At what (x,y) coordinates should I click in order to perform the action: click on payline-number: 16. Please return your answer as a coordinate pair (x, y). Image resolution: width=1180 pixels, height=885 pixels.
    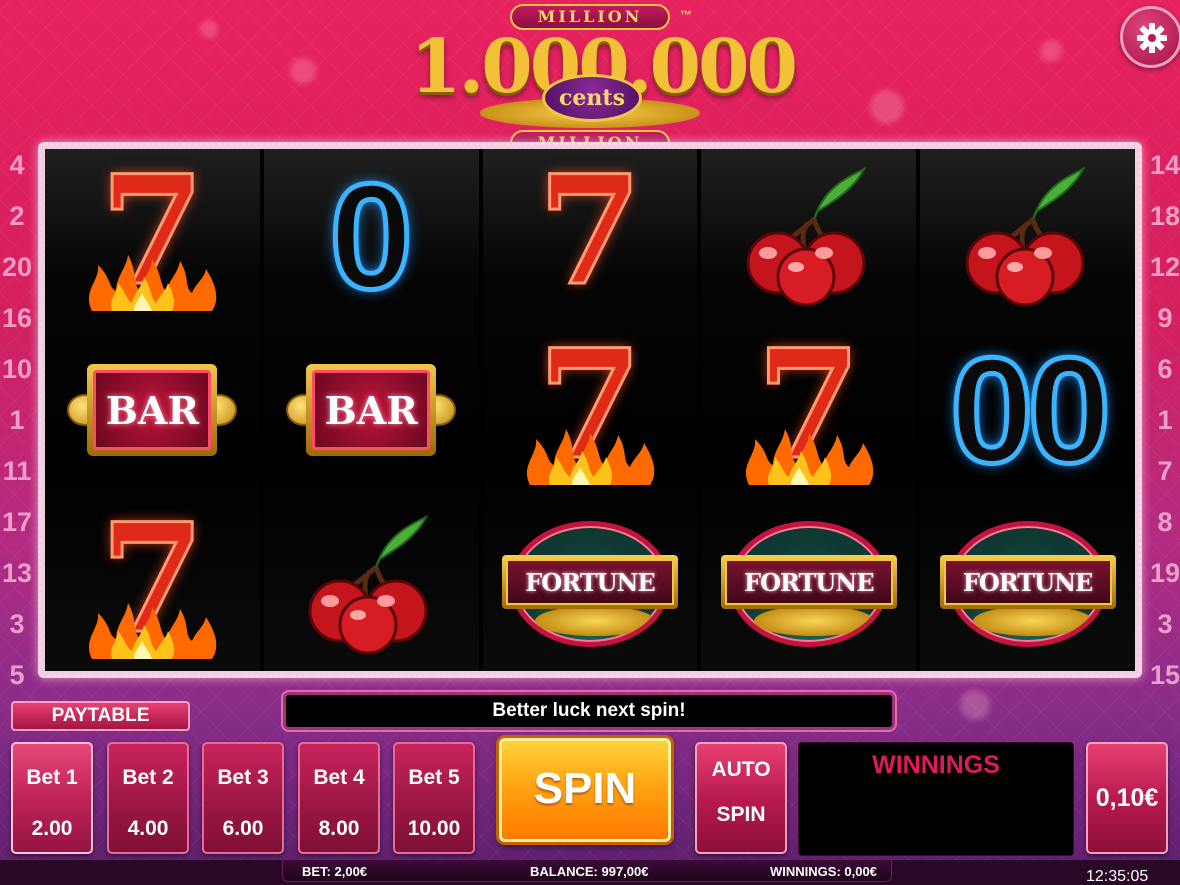
    Looking at the image, I should click on (17, 330).